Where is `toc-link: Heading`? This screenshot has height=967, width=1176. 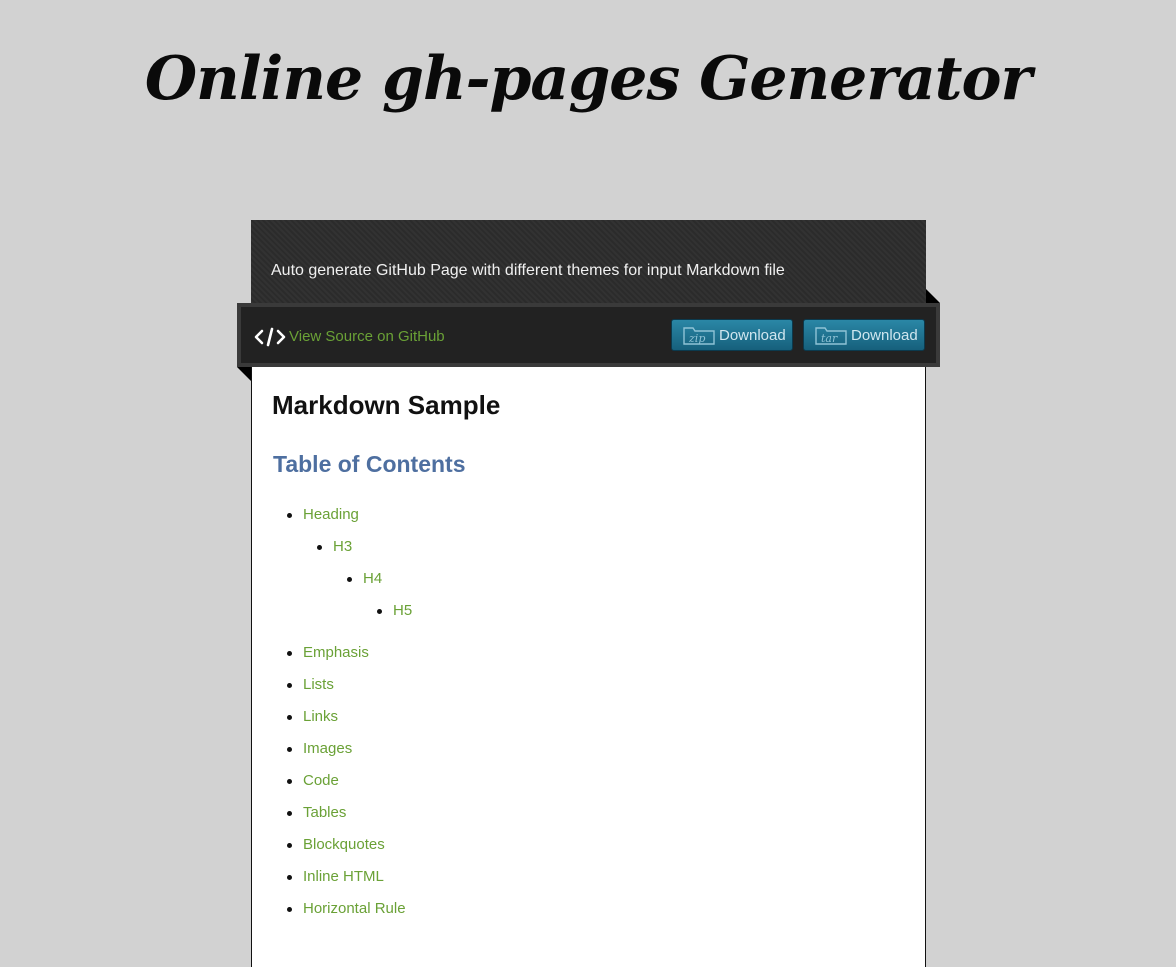
toc-link: Heading is located at coordinates (331, 514).